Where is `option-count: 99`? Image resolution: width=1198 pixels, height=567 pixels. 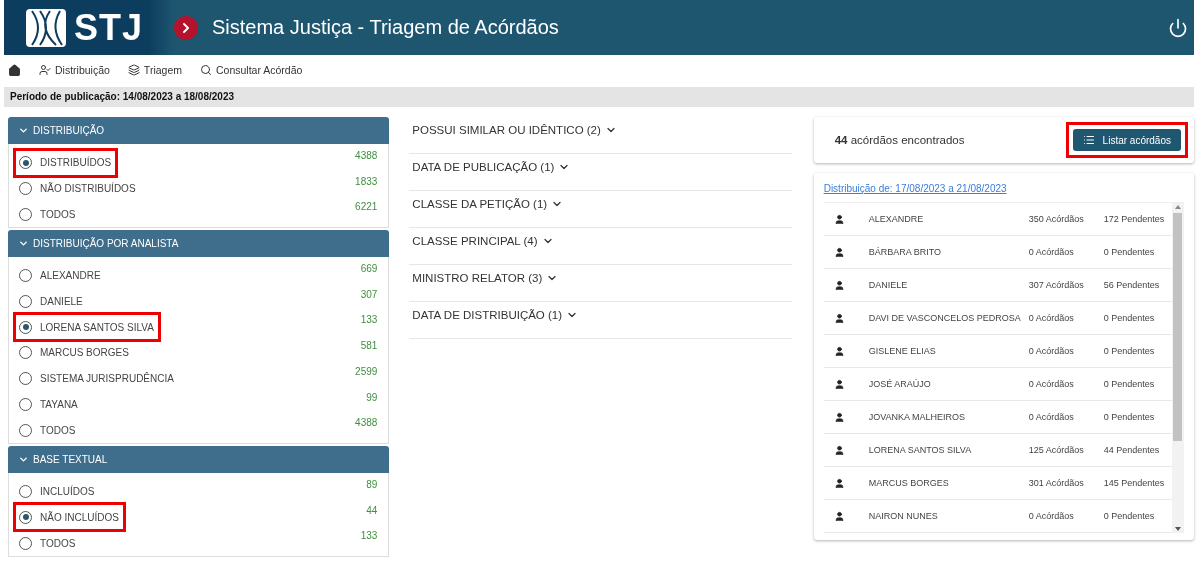
option-count: 99 is located at coordinates (372, 397).